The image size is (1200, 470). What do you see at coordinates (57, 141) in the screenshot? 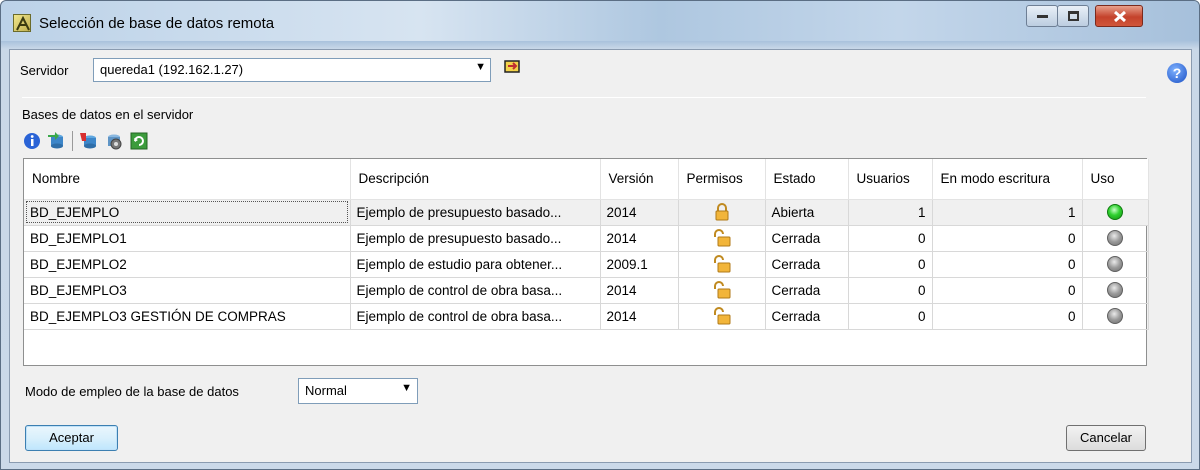
I see `connect-db-icon` at bounding box center [57, 141].